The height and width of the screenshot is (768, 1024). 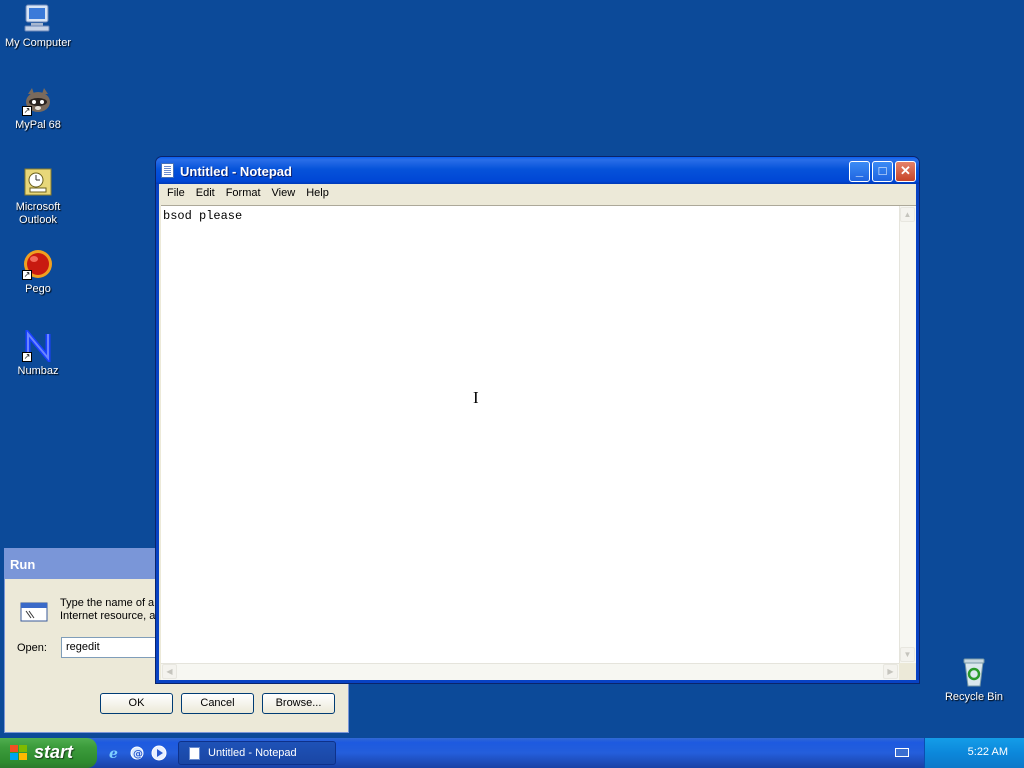 I want to click on desktop-icon-mypal: ↗ MyPal 68, so click(x=38, y=108).